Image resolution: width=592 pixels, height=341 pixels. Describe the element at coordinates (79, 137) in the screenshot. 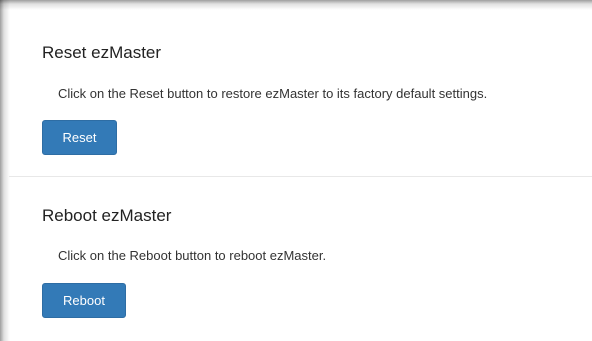

I see `reset-button: Reset` at that location.